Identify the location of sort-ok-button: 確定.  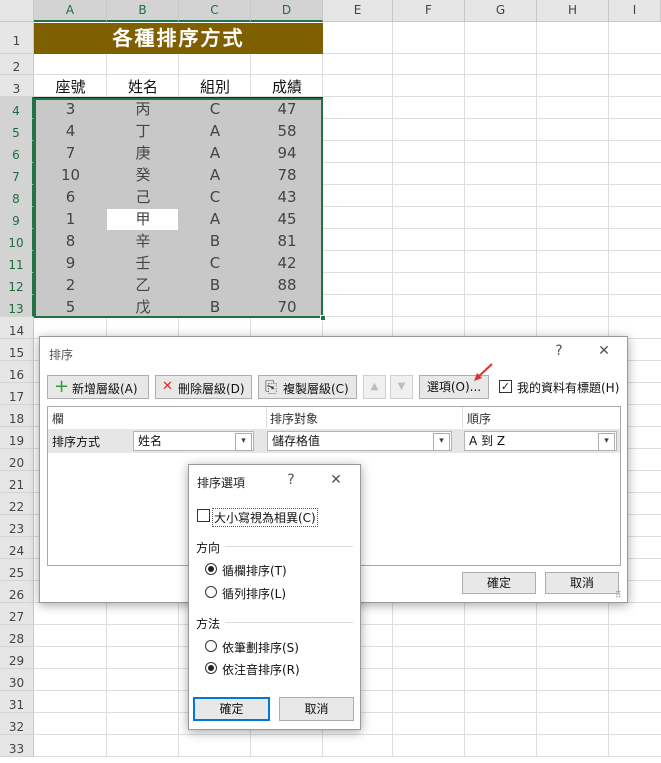
(499, 583).